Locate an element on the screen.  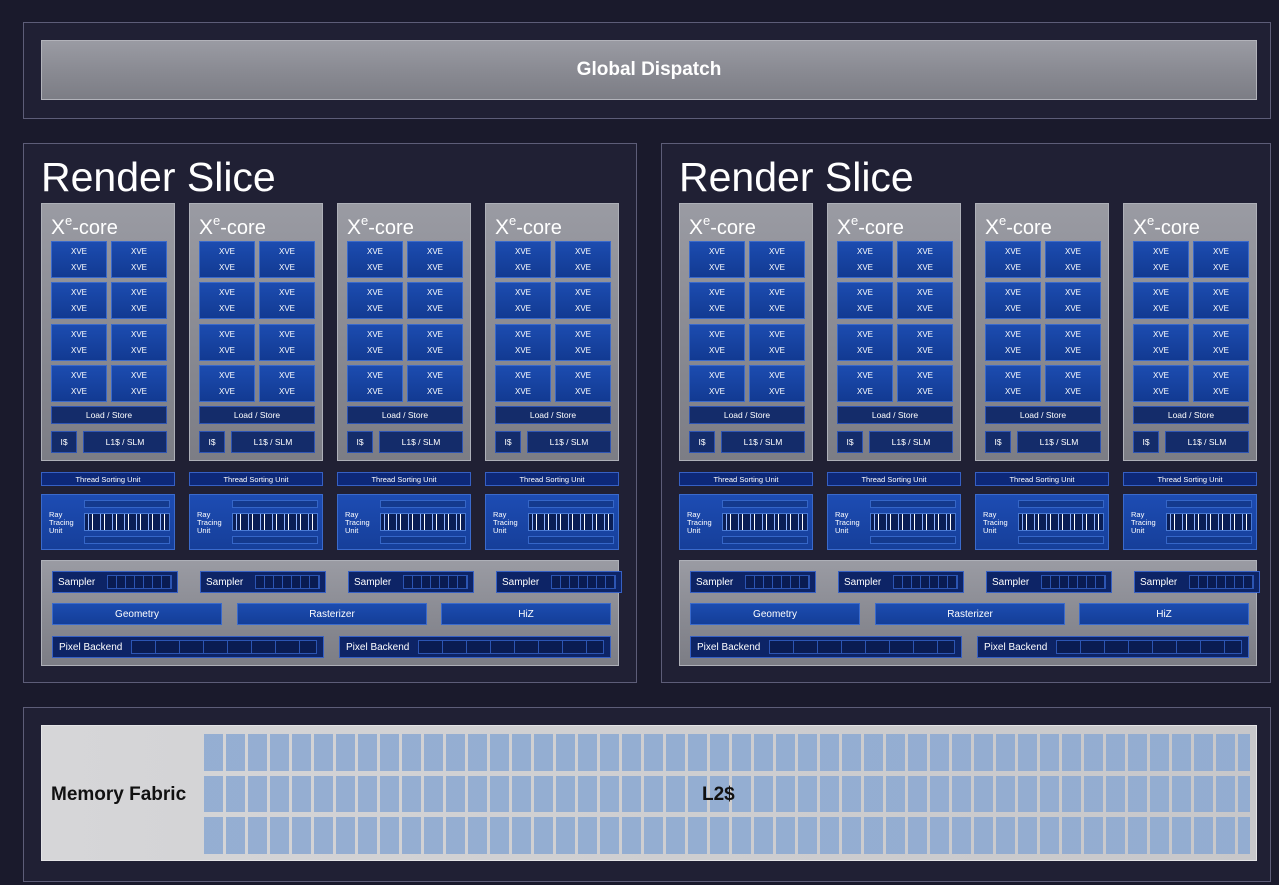
memory-fabric-block: Memory Fabric L2$ is located at coordinates (649, 793).